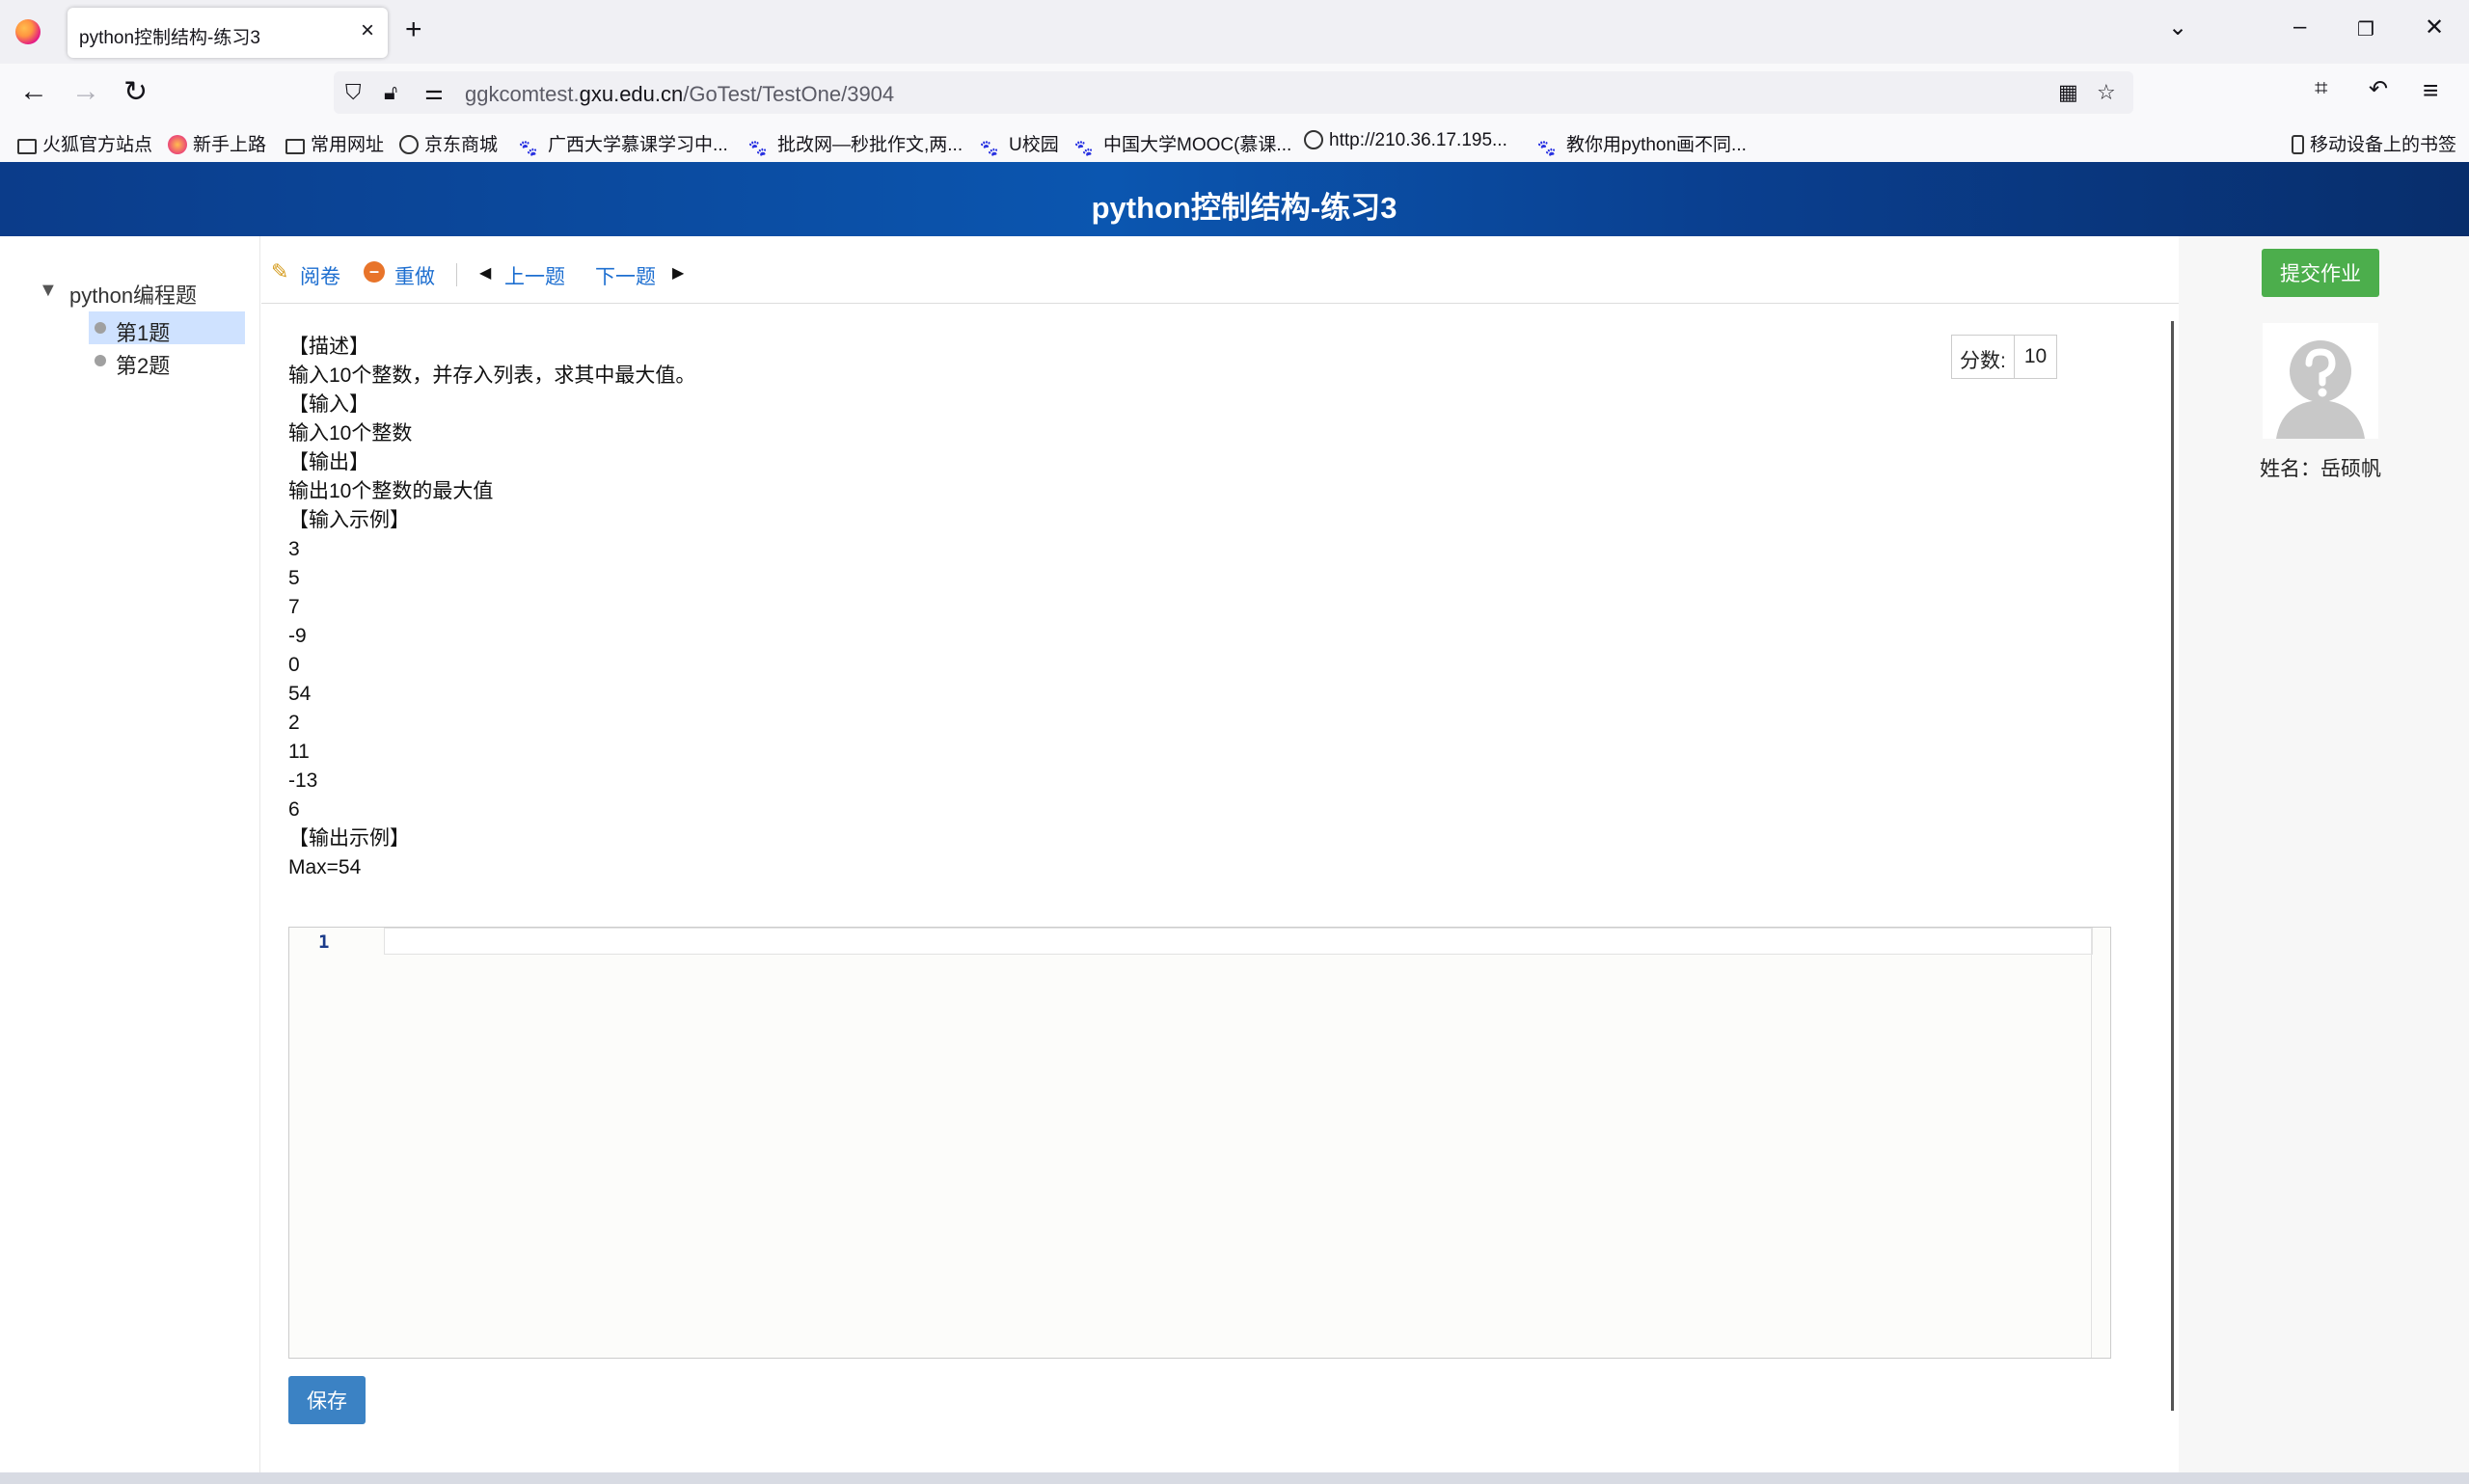 The height and width of the screenshot is (1484, 2469). Describe the element at coordinates (334, 143) in the screenshot. I see `bookmark-item: 常用网址` at that location.